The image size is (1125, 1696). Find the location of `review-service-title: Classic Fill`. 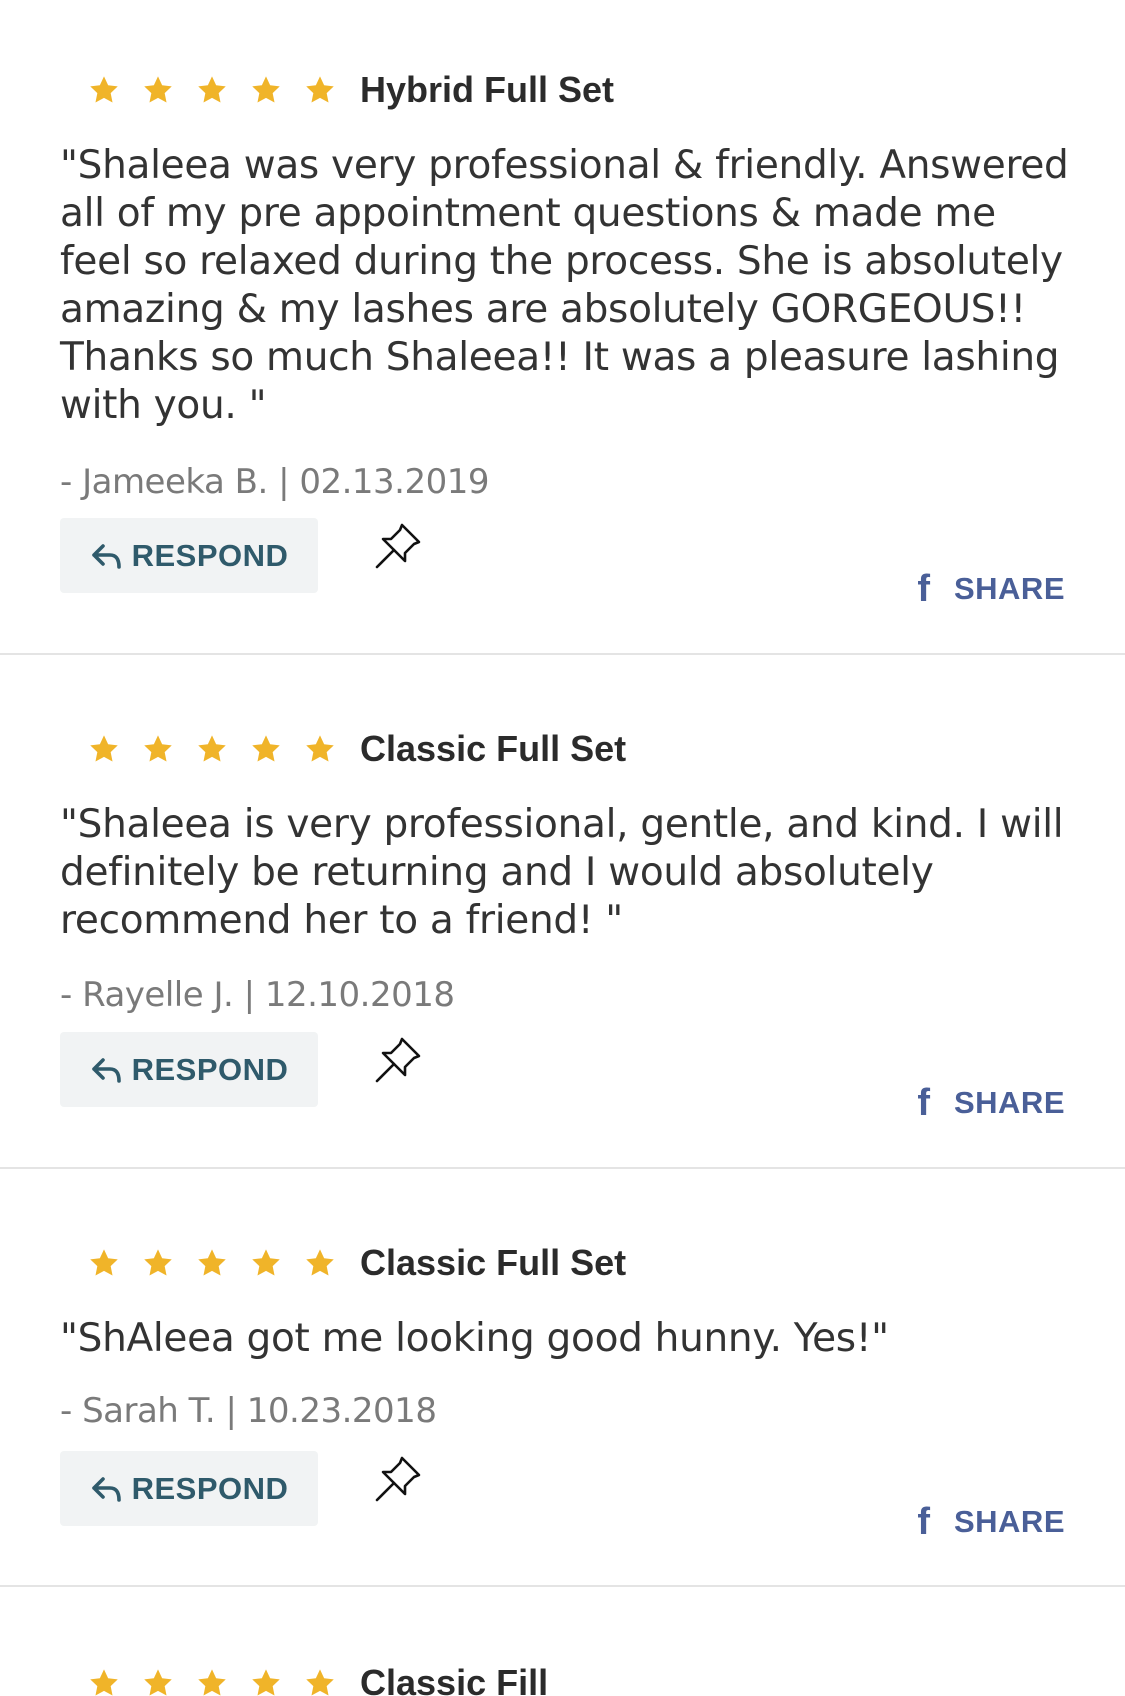

review-service-title: Classic Fill is located at coordinates (454, 1679).